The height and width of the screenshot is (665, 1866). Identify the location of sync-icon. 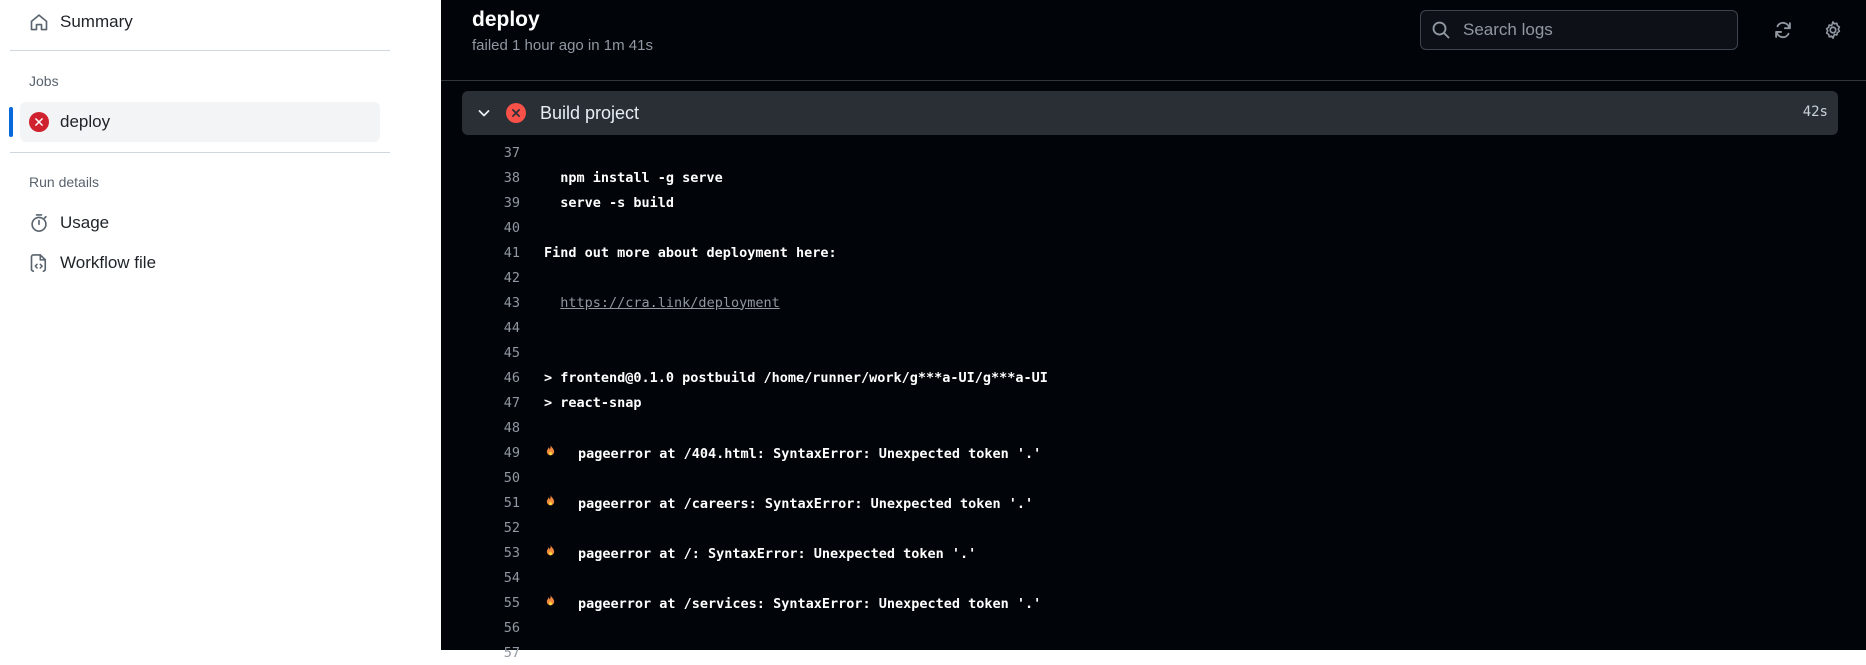
(1783, 30).